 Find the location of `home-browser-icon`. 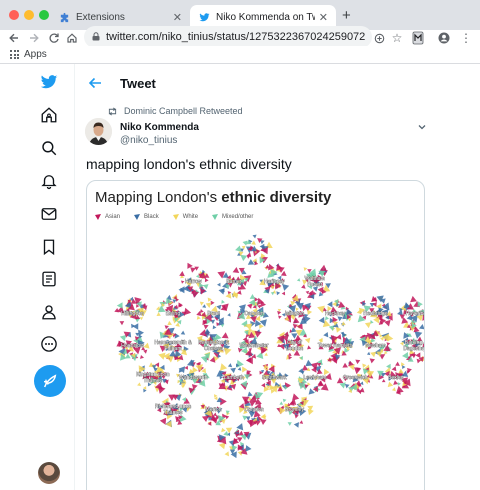

home-browser-icon is located at coordinates (72, 38).